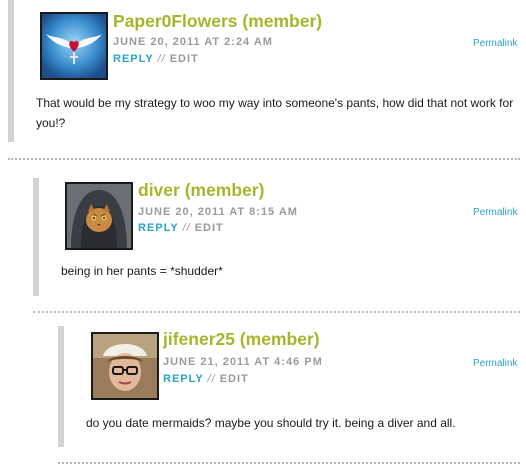  What do you see at coordinates (243, 362) in the screenshot?
I see `comment-date: JUNE 21, 2011 AT 4:46 PM` at bounding box center [243, 362].